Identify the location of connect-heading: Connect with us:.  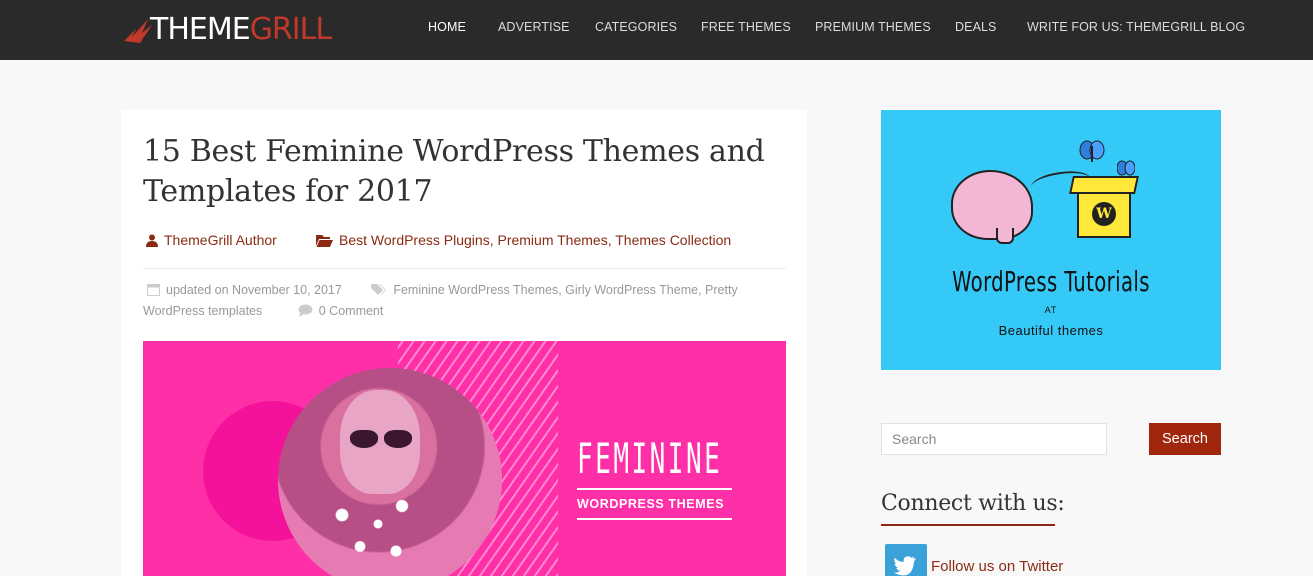
(973, 503).